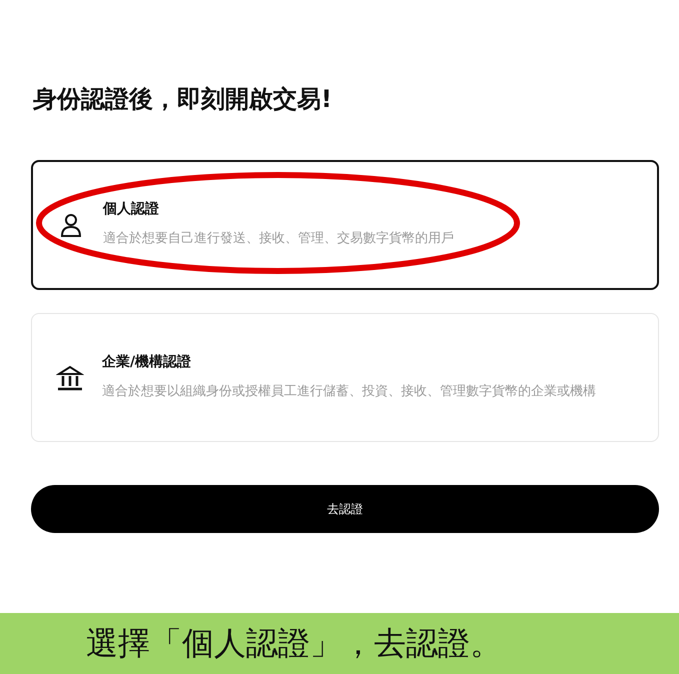  Describe the element at coordinates (131, 209) in the screenshot. I see `option-title: 個人認證` at that location.